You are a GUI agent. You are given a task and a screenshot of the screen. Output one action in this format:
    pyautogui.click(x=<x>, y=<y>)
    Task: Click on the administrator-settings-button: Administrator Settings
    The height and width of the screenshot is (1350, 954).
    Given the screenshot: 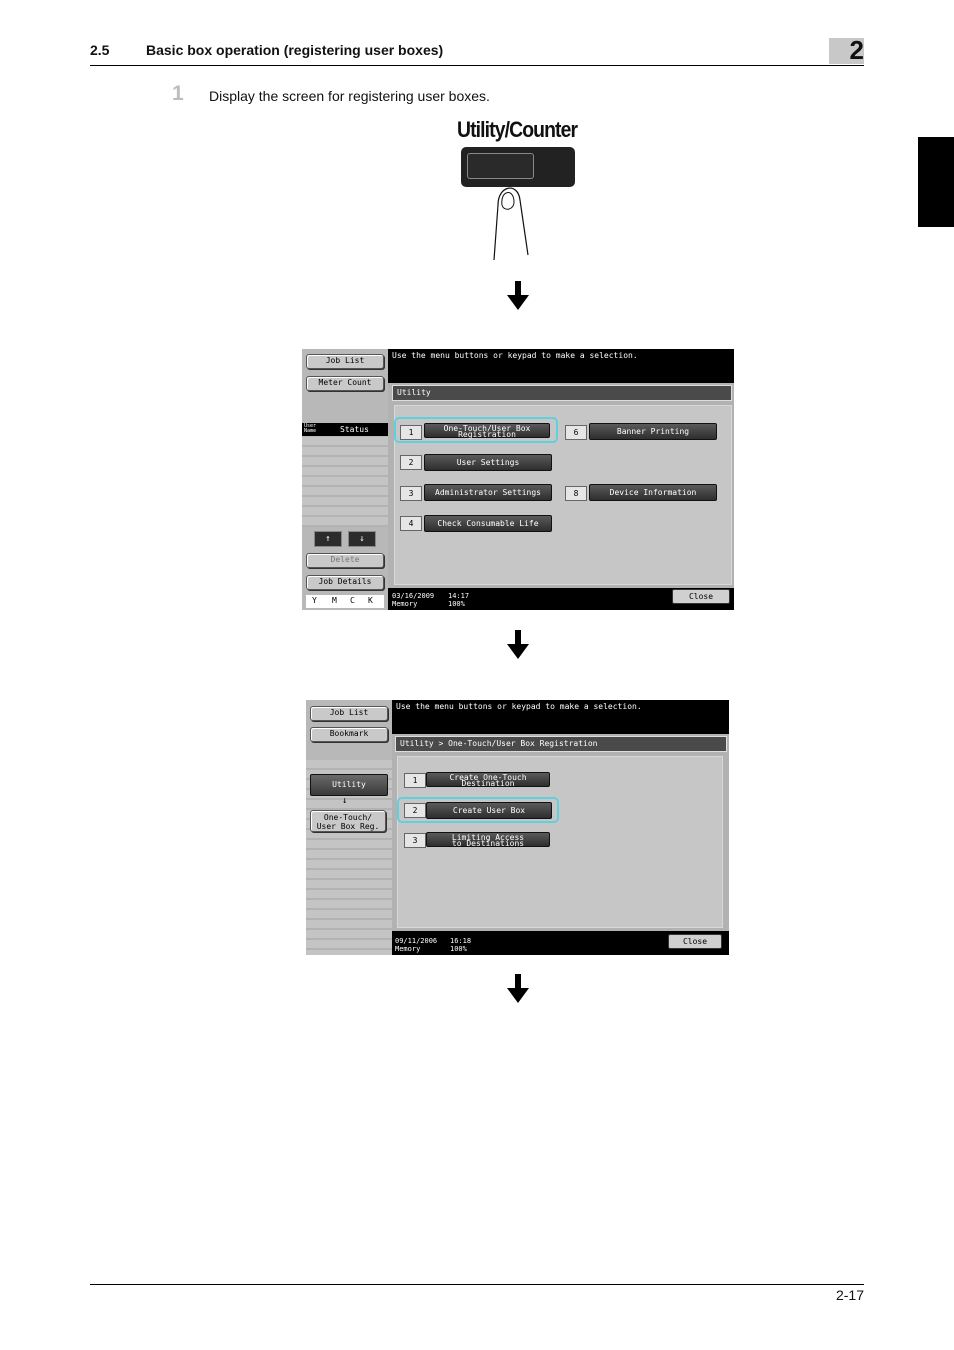 What is the action you would take?
    pyautogui.click(x=488, y=492)
    